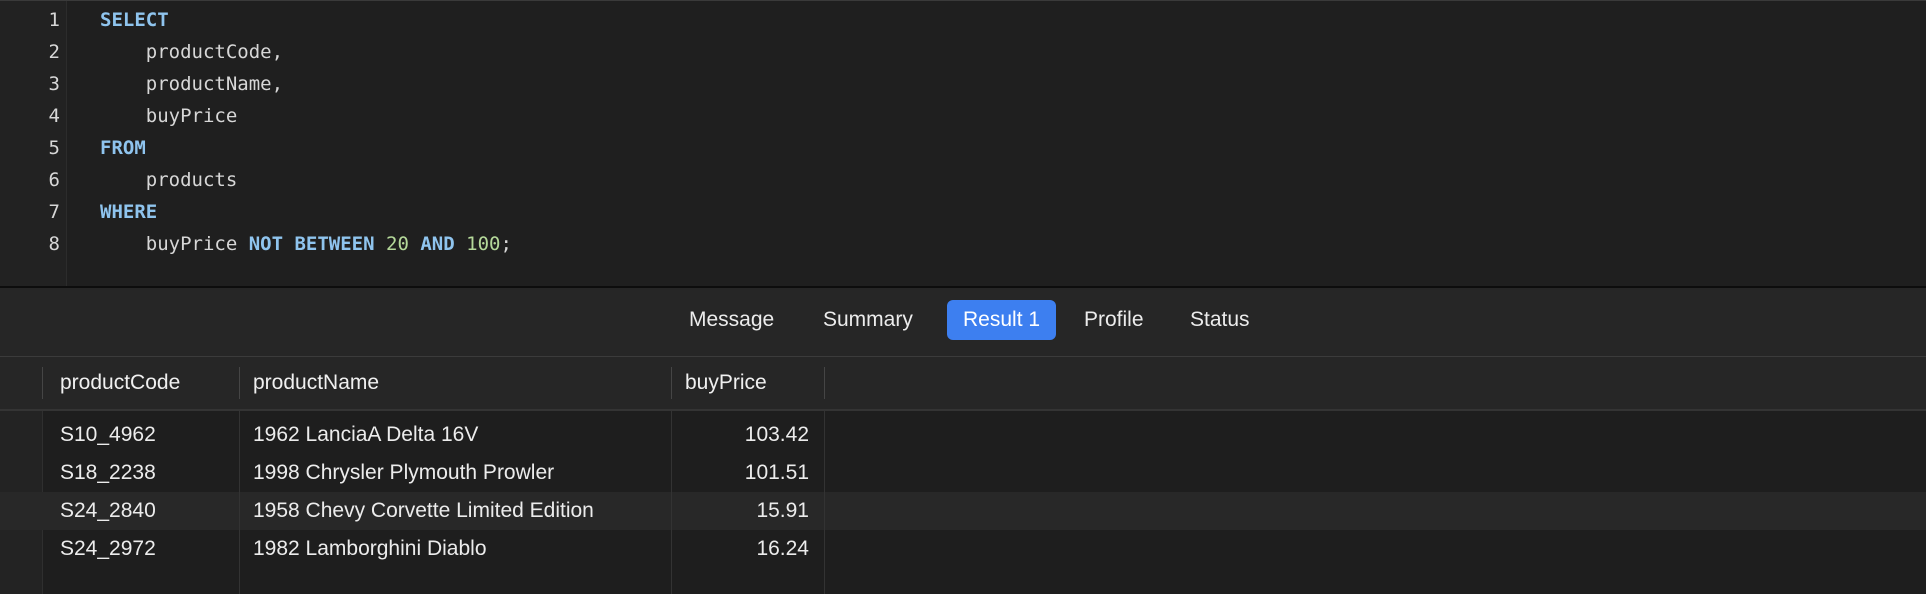  What do you see at coordinates (458, 473) in the screenshot?
I see `table-cell-productname: 1998 Chrysler Plymouth Prowler` at bounding box center [458, 473].